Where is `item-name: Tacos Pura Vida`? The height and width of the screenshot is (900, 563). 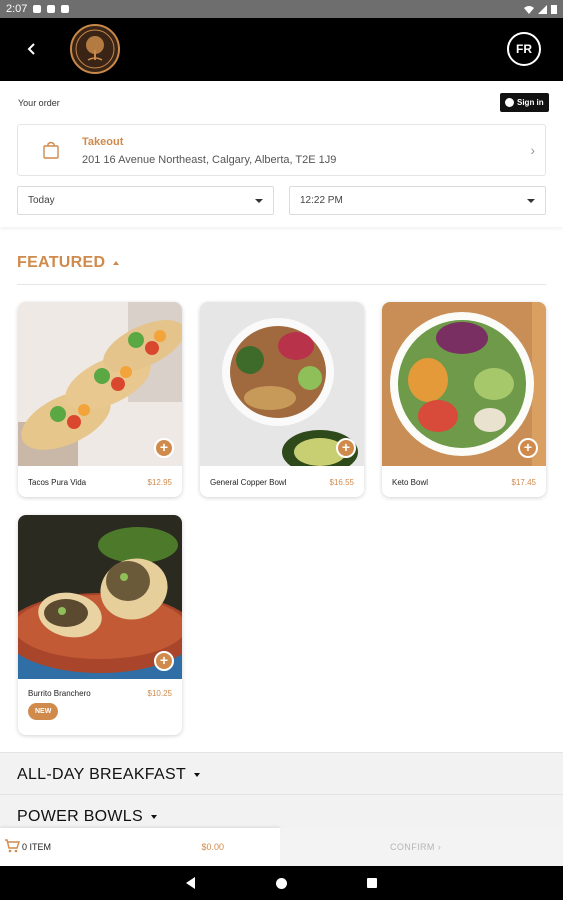 item-name: Tacos Pura Vida is located at coordinates (57, 482).